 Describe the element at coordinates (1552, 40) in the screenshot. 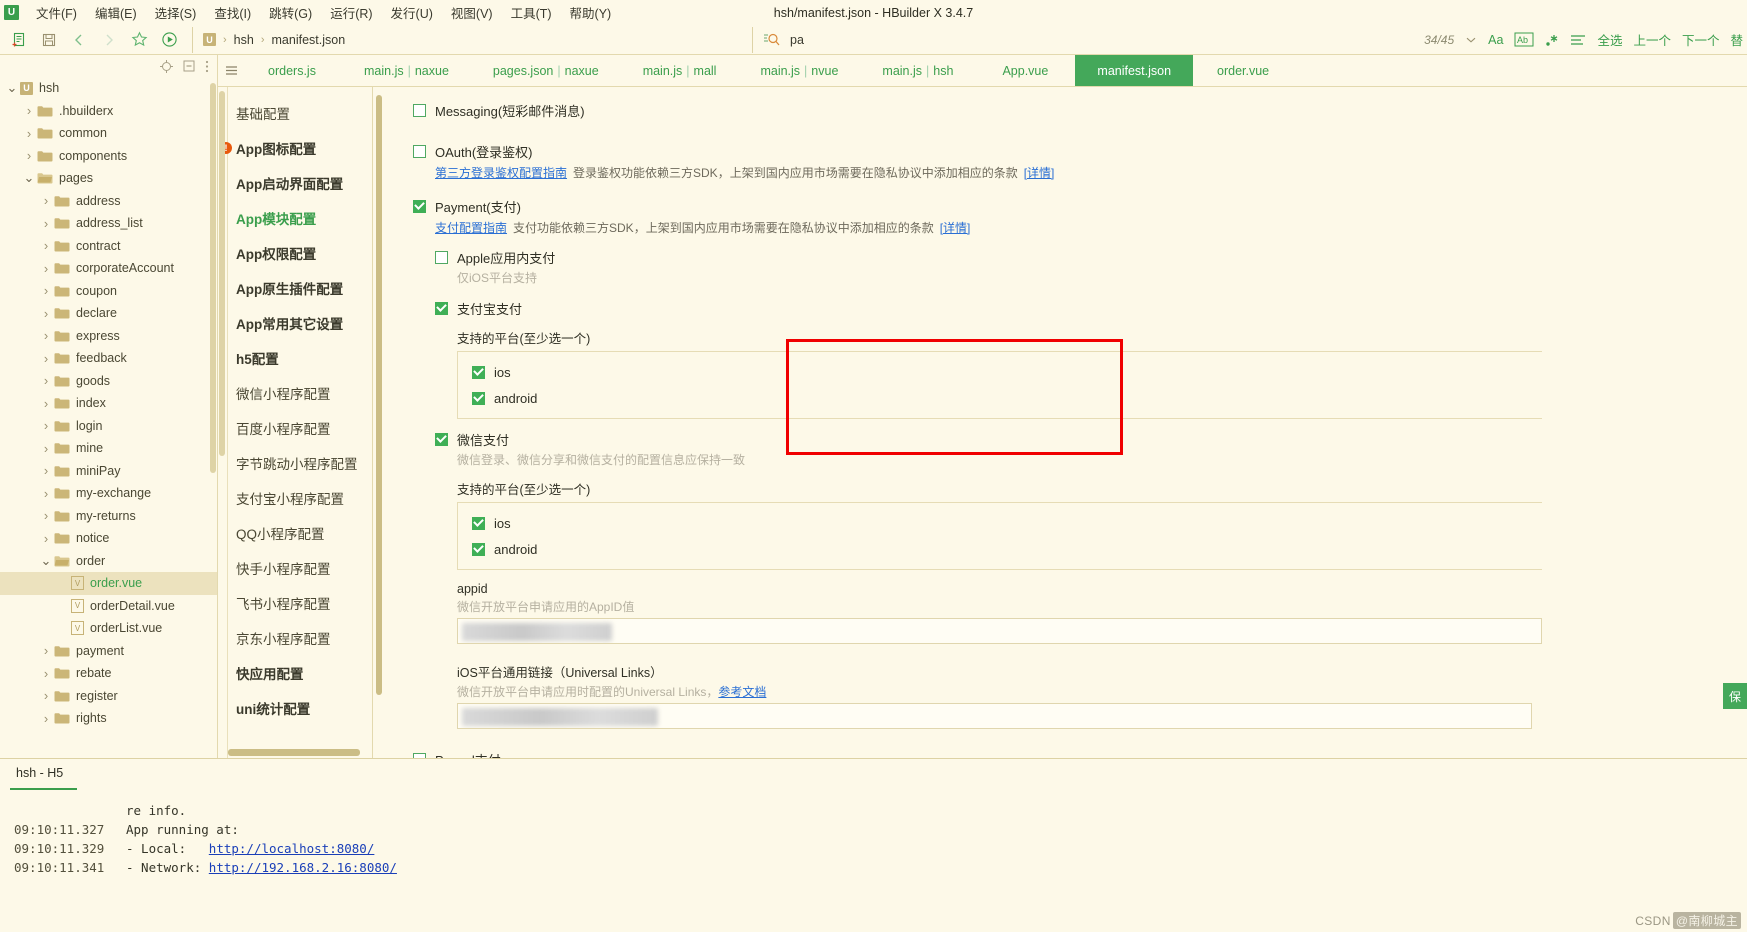

I see `regex-icon` at that location.